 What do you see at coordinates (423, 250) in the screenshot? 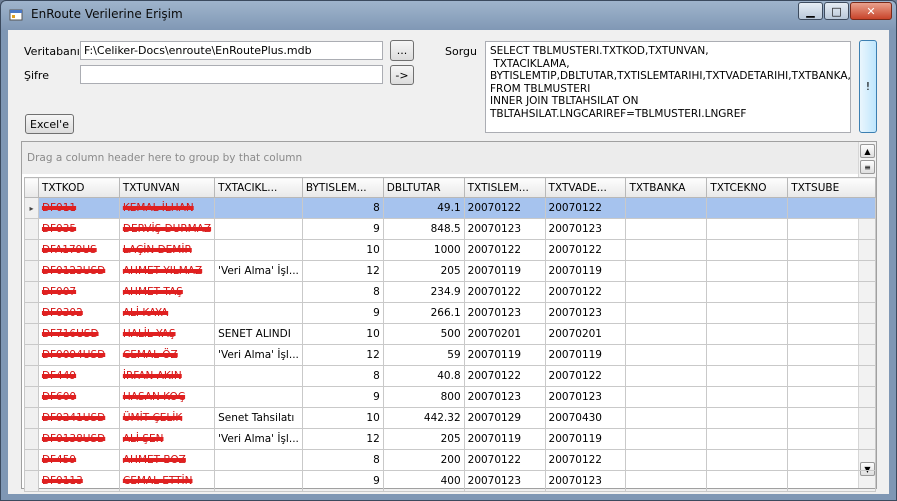
I see `table-cell: 1000` at bounding box center [423, 250].